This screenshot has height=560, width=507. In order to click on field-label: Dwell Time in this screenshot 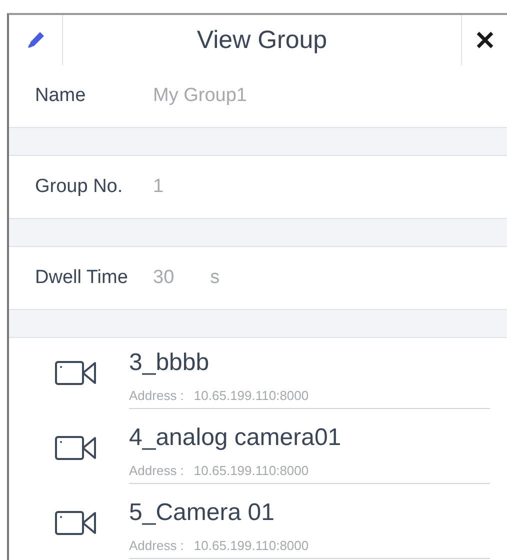, I will do `click(82, 278)`.